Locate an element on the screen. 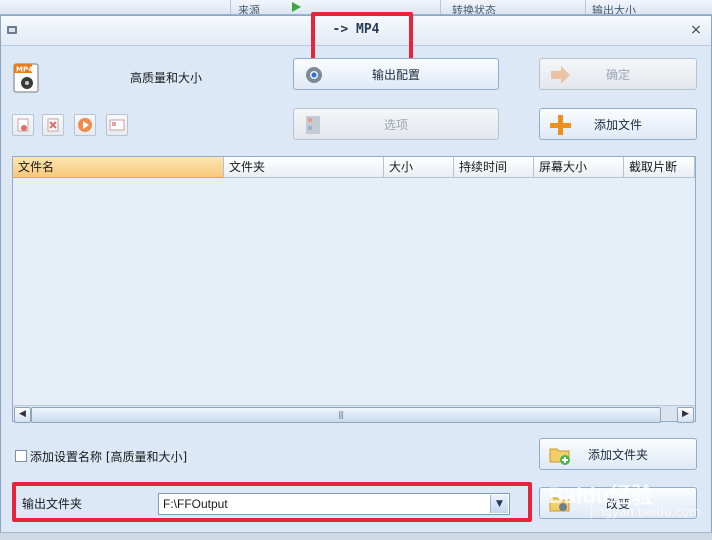  svg-text: MP4 is located at coordinates (24, 70).